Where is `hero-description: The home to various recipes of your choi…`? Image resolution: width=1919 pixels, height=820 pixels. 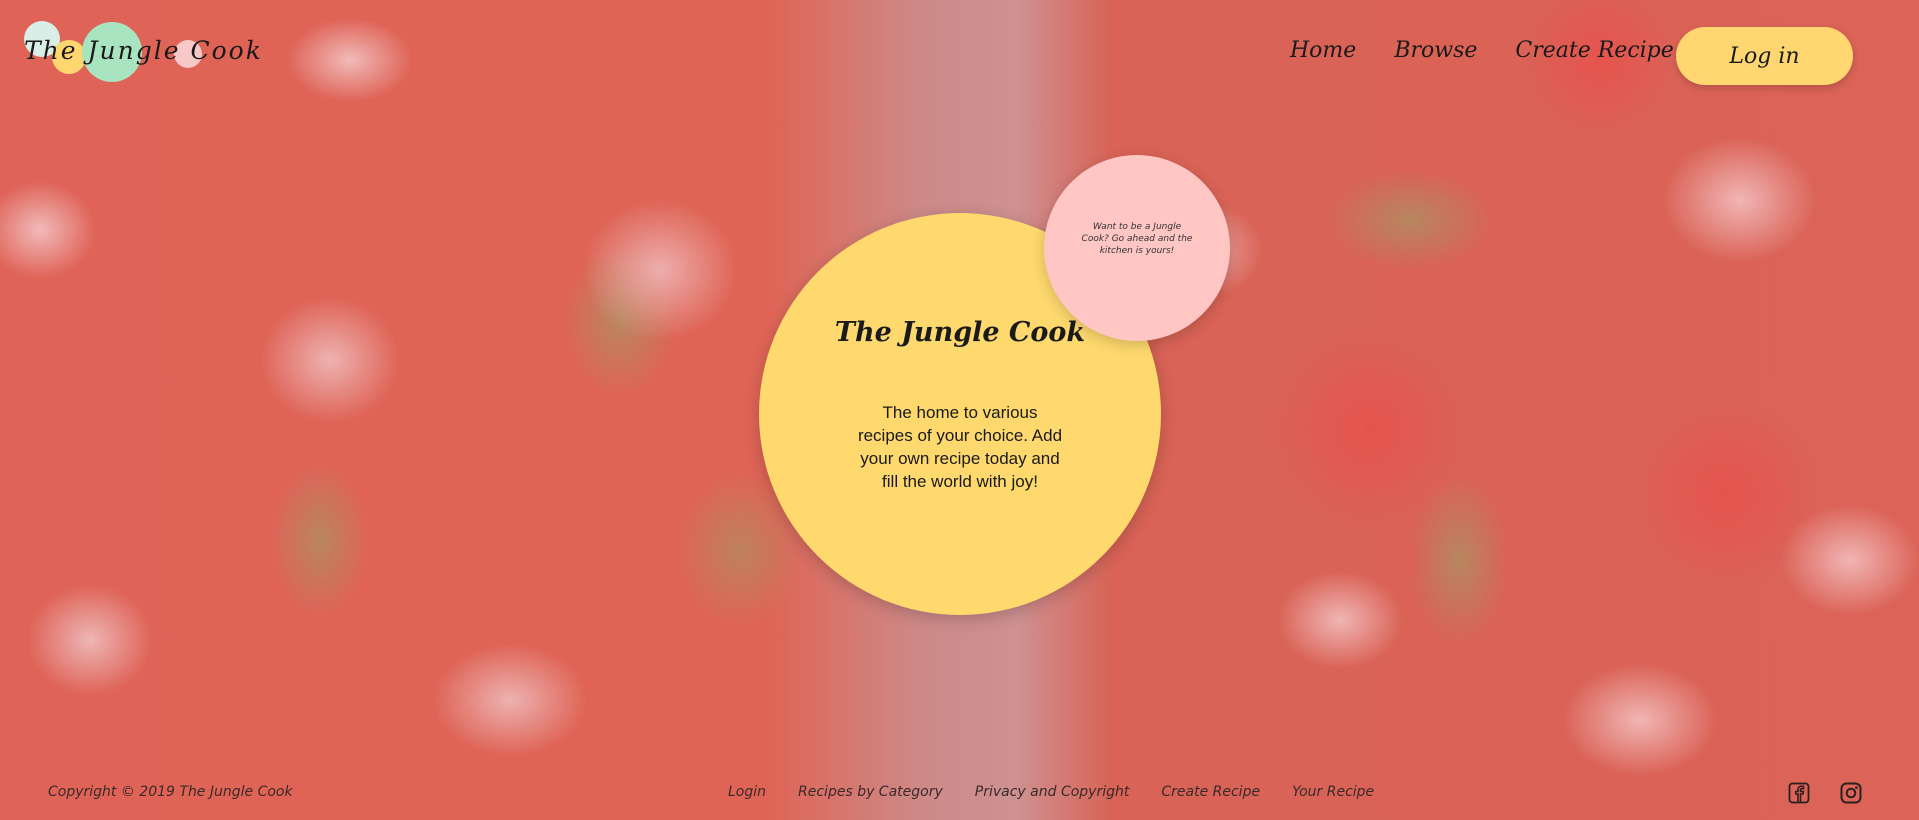 hero-description: The home to various recipes of your choi… is located at coordinates (960, 447).